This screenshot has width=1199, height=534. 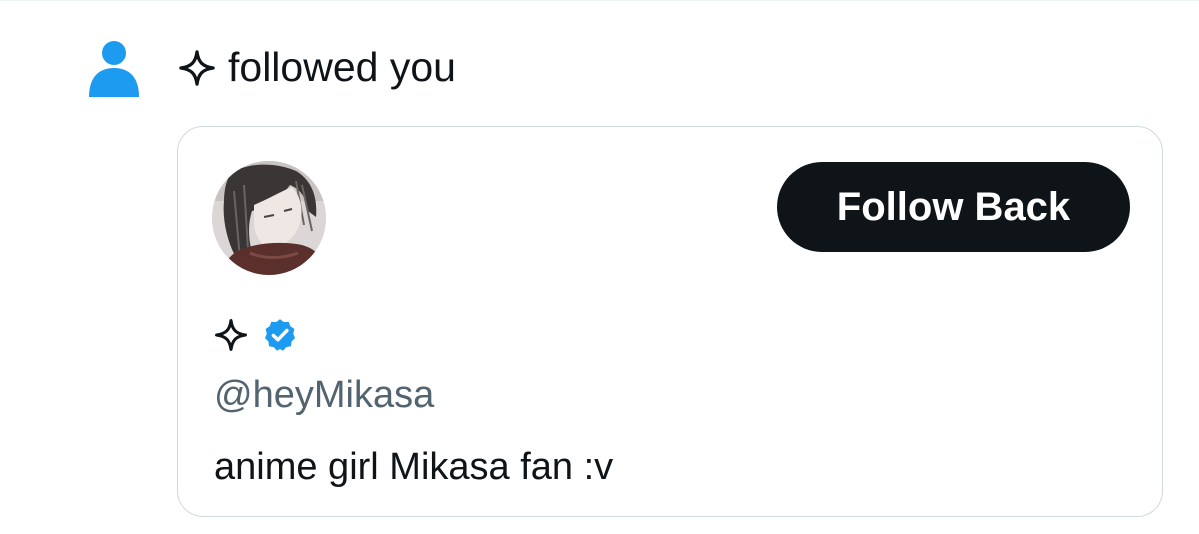 I want to click on follow-back-button: Follow Back, so click(x=953, y=207).